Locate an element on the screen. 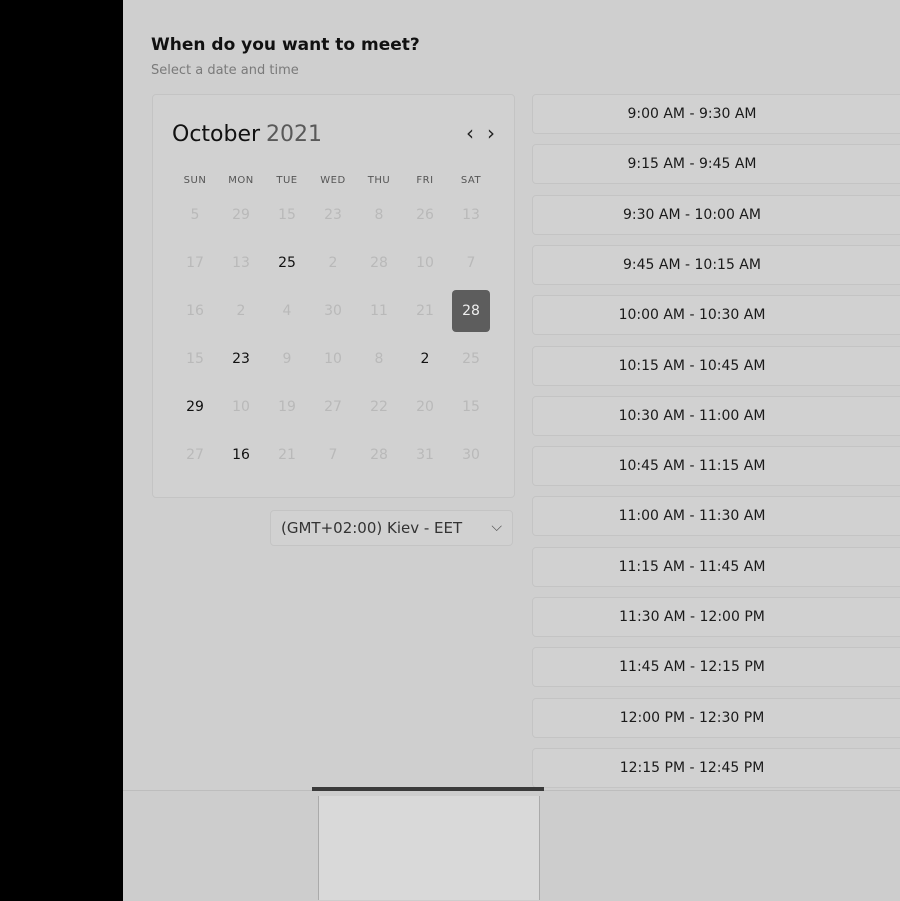  time-slot-label: 11:00 AM - 11:30 AM is located at coordinates (692, 516).